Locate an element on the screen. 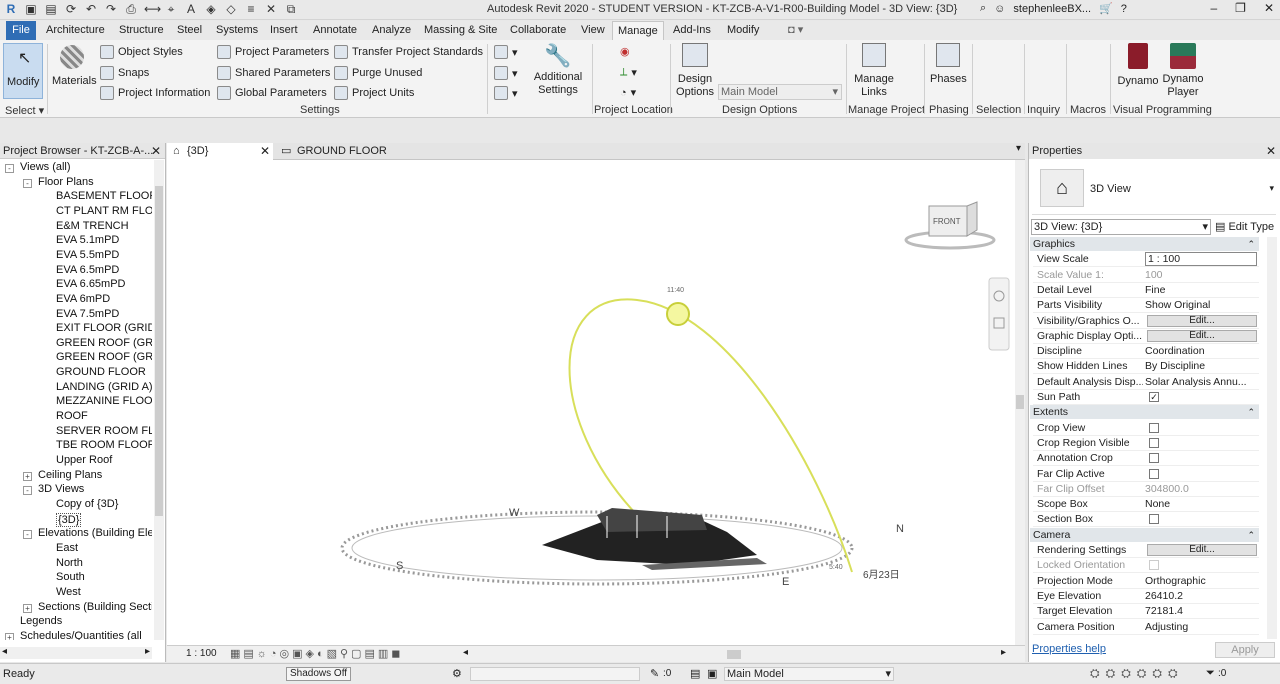 The height and width of the screenshot is (684, 1280). tree-expander-icon: - is located at coordinates (27, 183).